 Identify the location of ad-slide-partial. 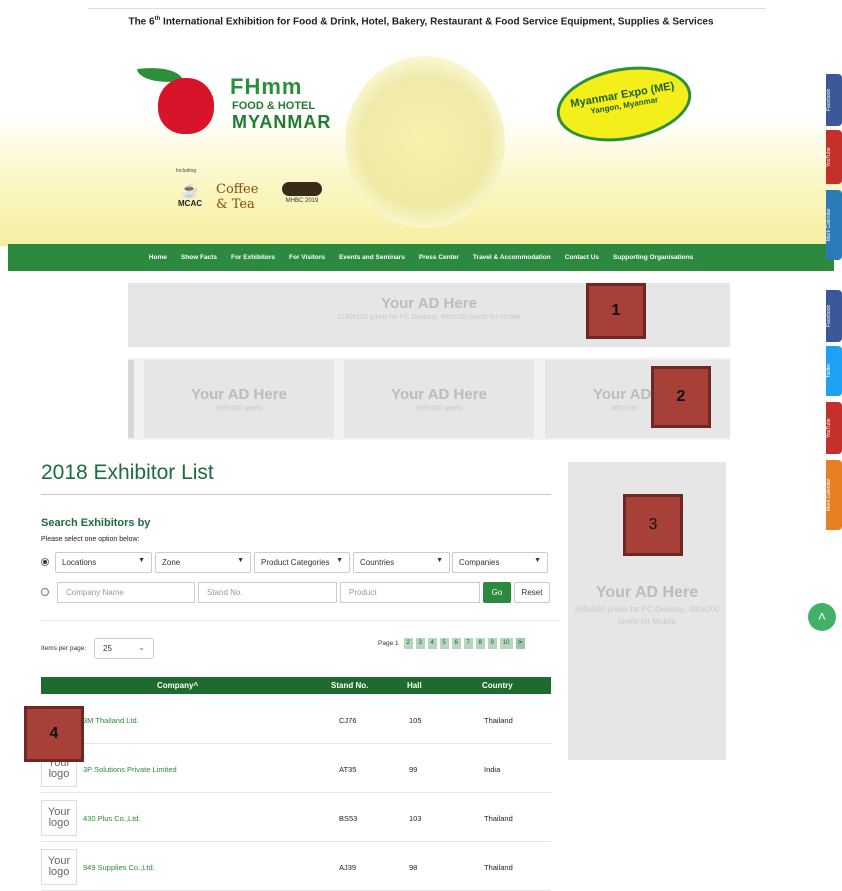
(131, 399).